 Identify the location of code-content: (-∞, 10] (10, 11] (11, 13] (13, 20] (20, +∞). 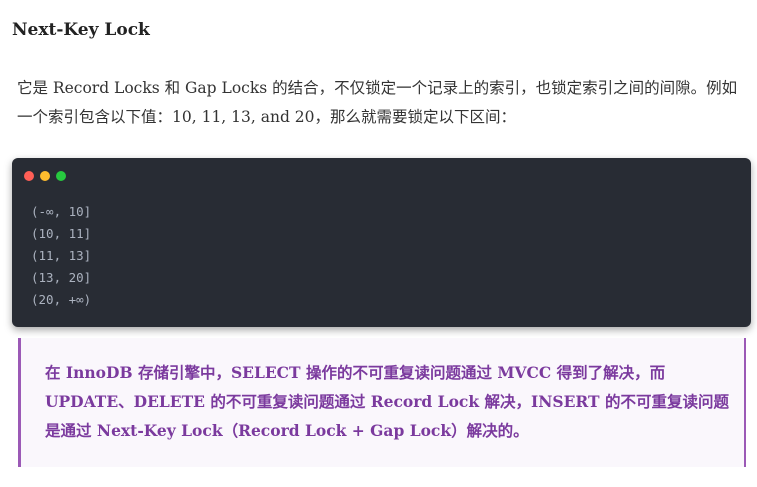
(61, 256).